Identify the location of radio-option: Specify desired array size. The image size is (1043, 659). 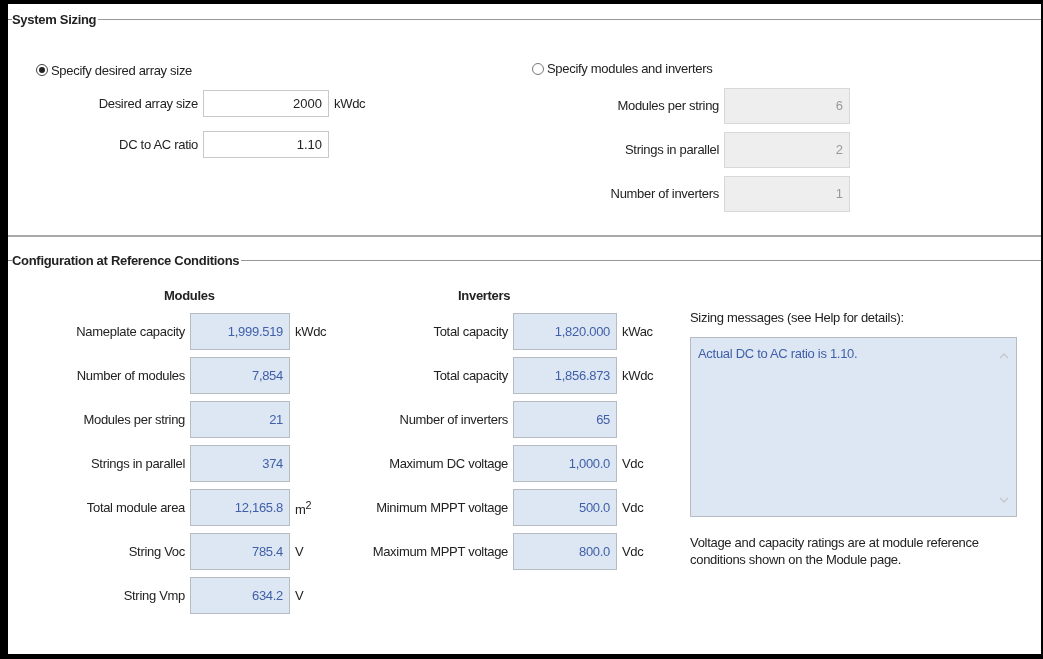
(114, 70).